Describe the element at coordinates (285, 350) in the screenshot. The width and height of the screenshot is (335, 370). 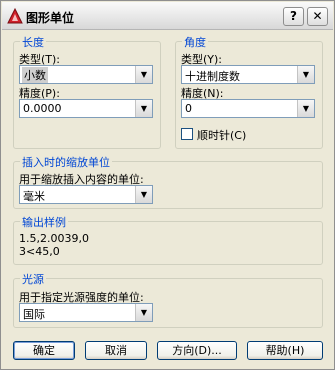
I see `help-button: 帮助(H)` at that location.